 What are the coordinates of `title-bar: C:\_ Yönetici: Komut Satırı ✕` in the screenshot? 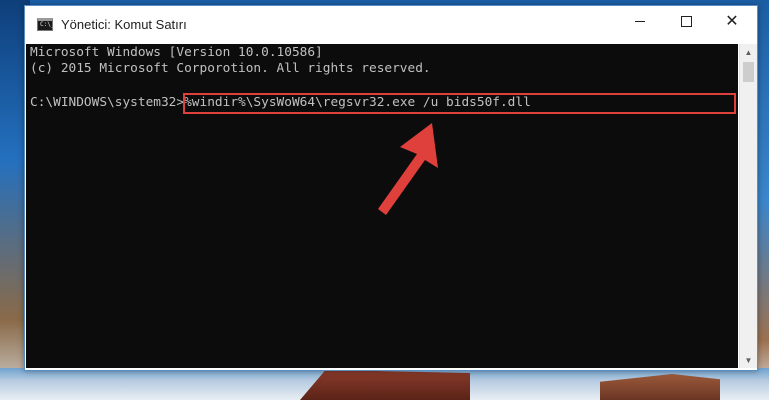 It's located at (391, 25).